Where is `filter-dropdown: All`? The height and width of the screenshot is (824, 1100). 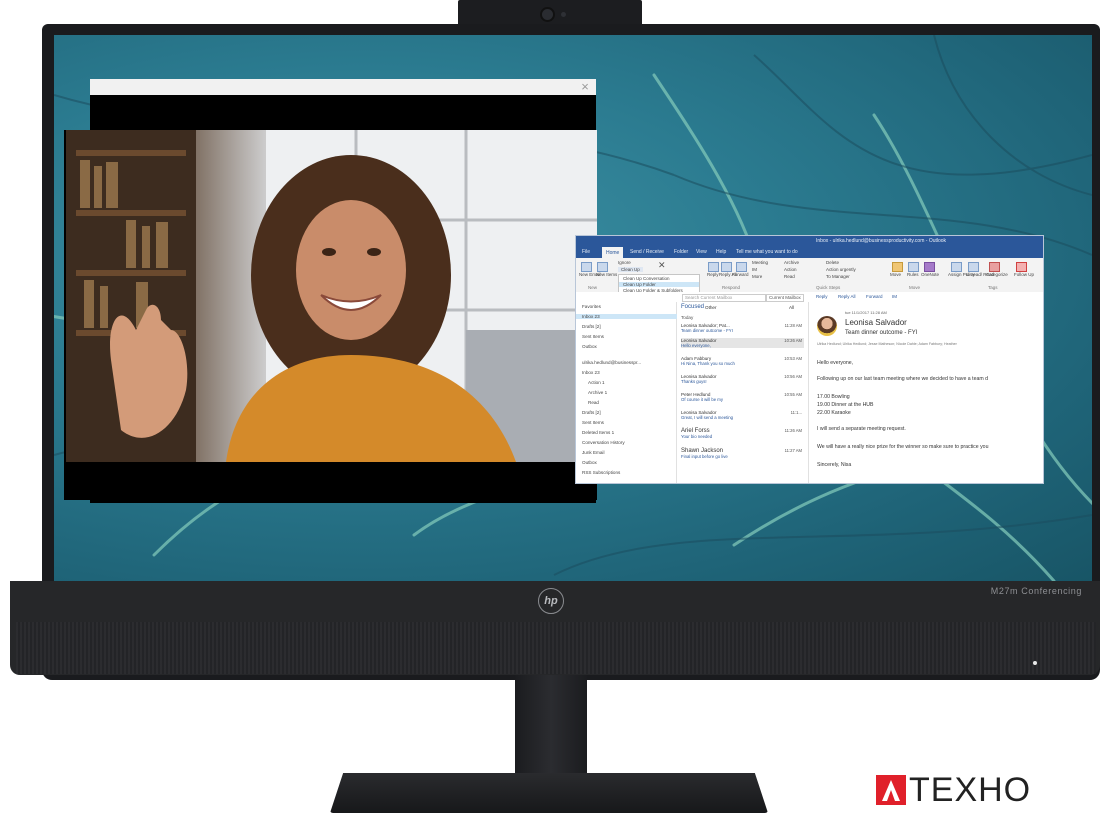 filter-dropdown: All is located at coordinates (791, 307).